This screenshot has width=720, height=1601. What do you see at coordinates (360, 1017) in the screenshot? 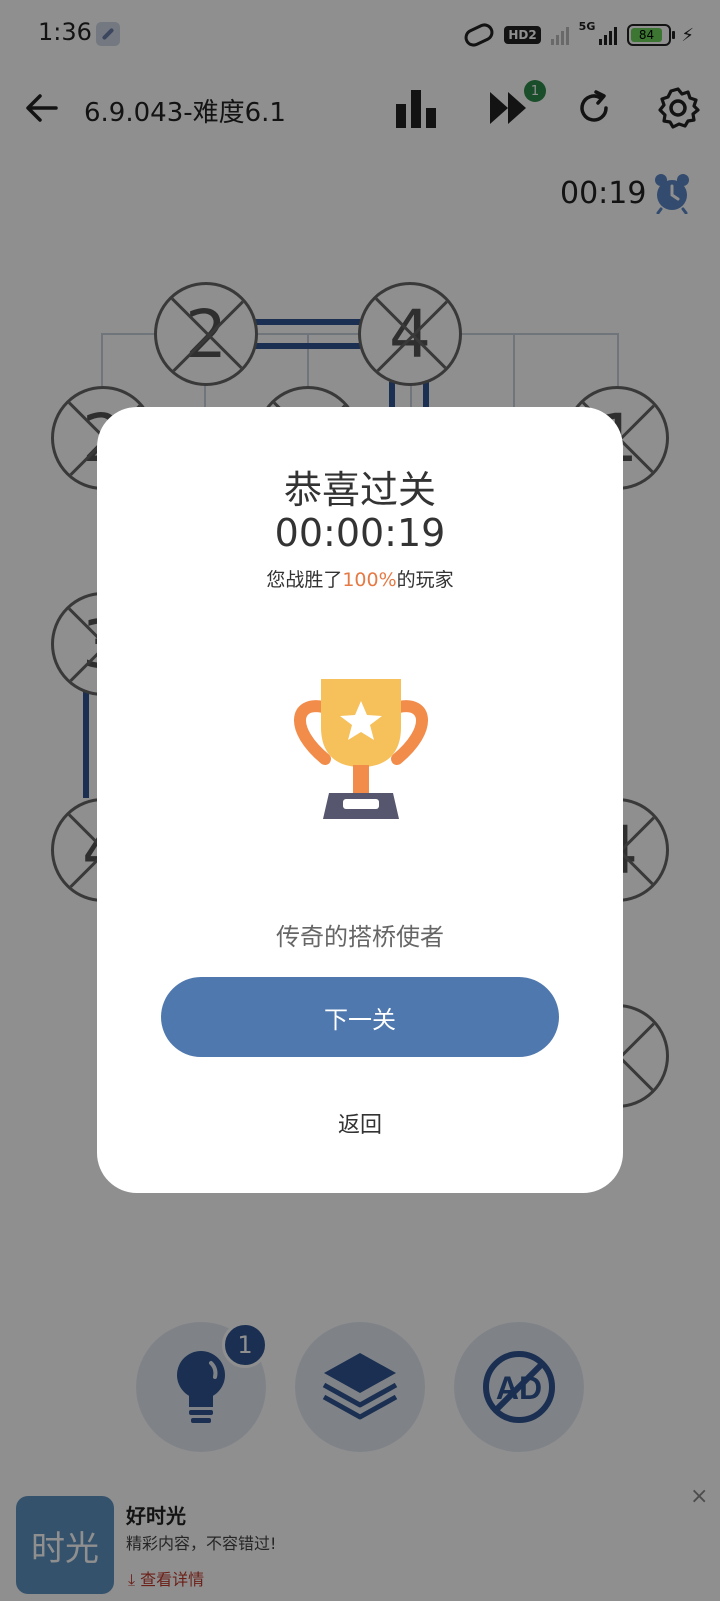
I see `next-level-button: 下一关` at bounding box center [360, 1017].